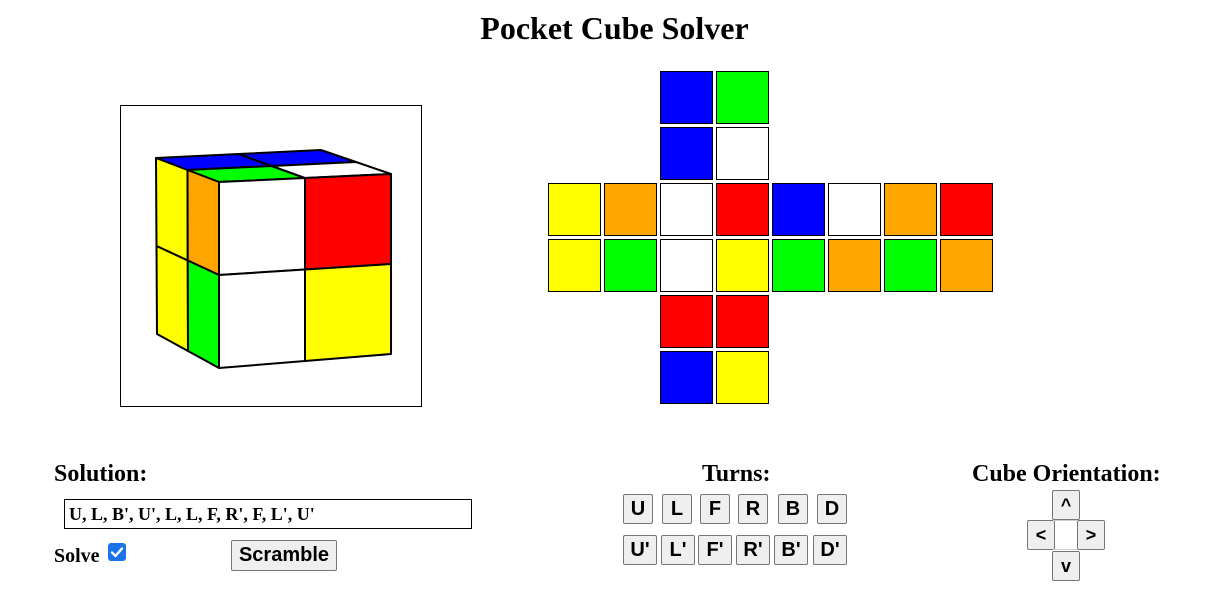 This screenshot has width=1229, height=607. Describe the element at coordinates (791, 550) in the screenshot. I see `turn-b-prime-button: B'` at that location.